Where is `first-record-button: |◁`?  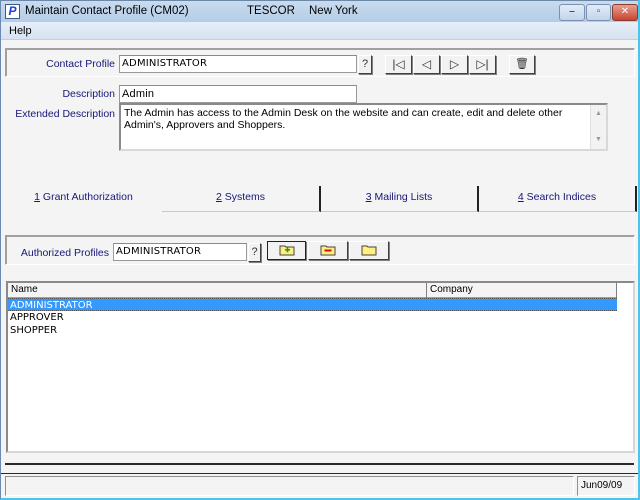
first-record-button: |◁ is located at coordinates (398, 64).